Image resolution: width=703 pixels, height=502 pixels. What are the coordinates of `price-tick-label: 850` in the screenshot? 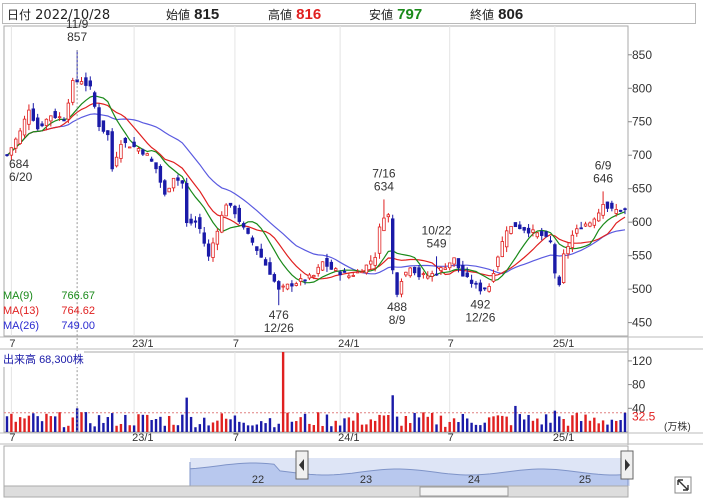 It's located at (642, 55).